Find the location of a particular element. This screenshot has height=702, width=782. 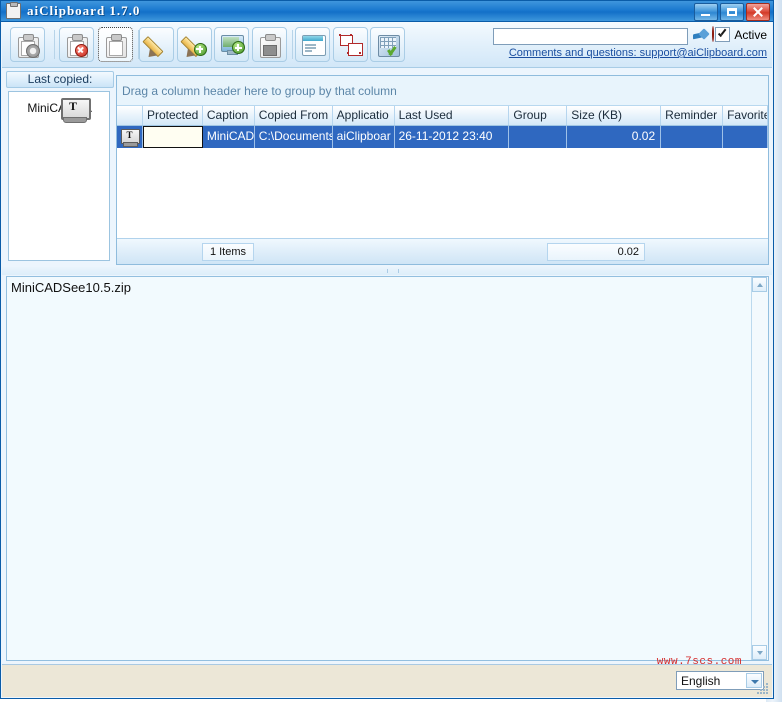

cell-protected is located at coordinates (172, 137).